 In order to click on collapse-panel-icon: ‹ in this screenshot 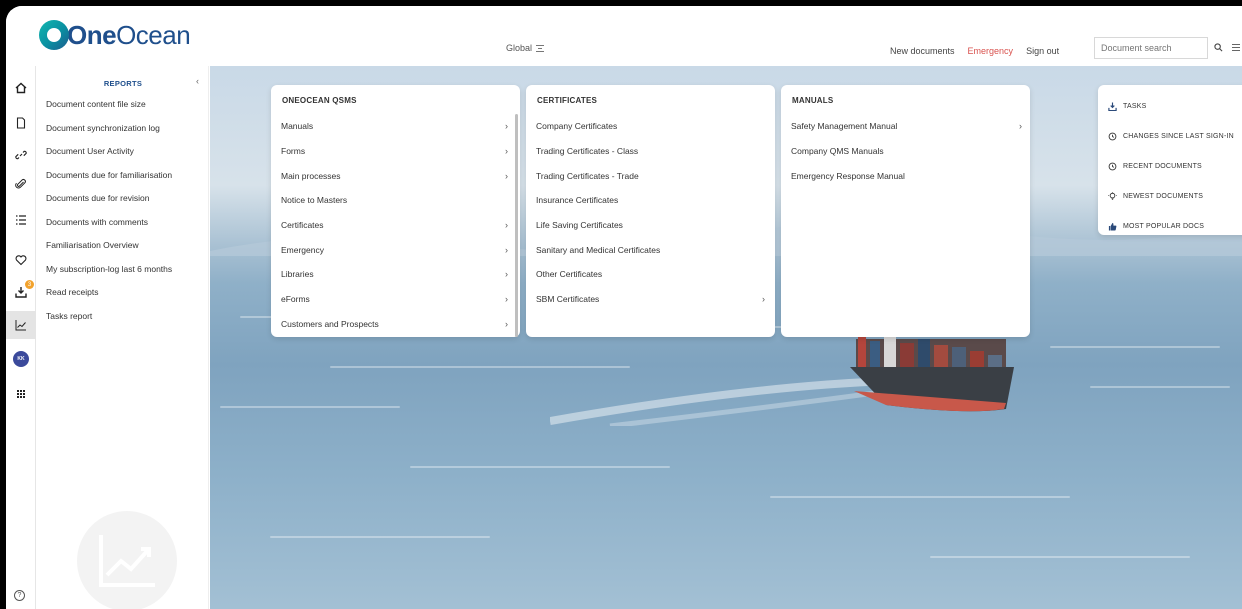, I will do `click(197, 81)`.